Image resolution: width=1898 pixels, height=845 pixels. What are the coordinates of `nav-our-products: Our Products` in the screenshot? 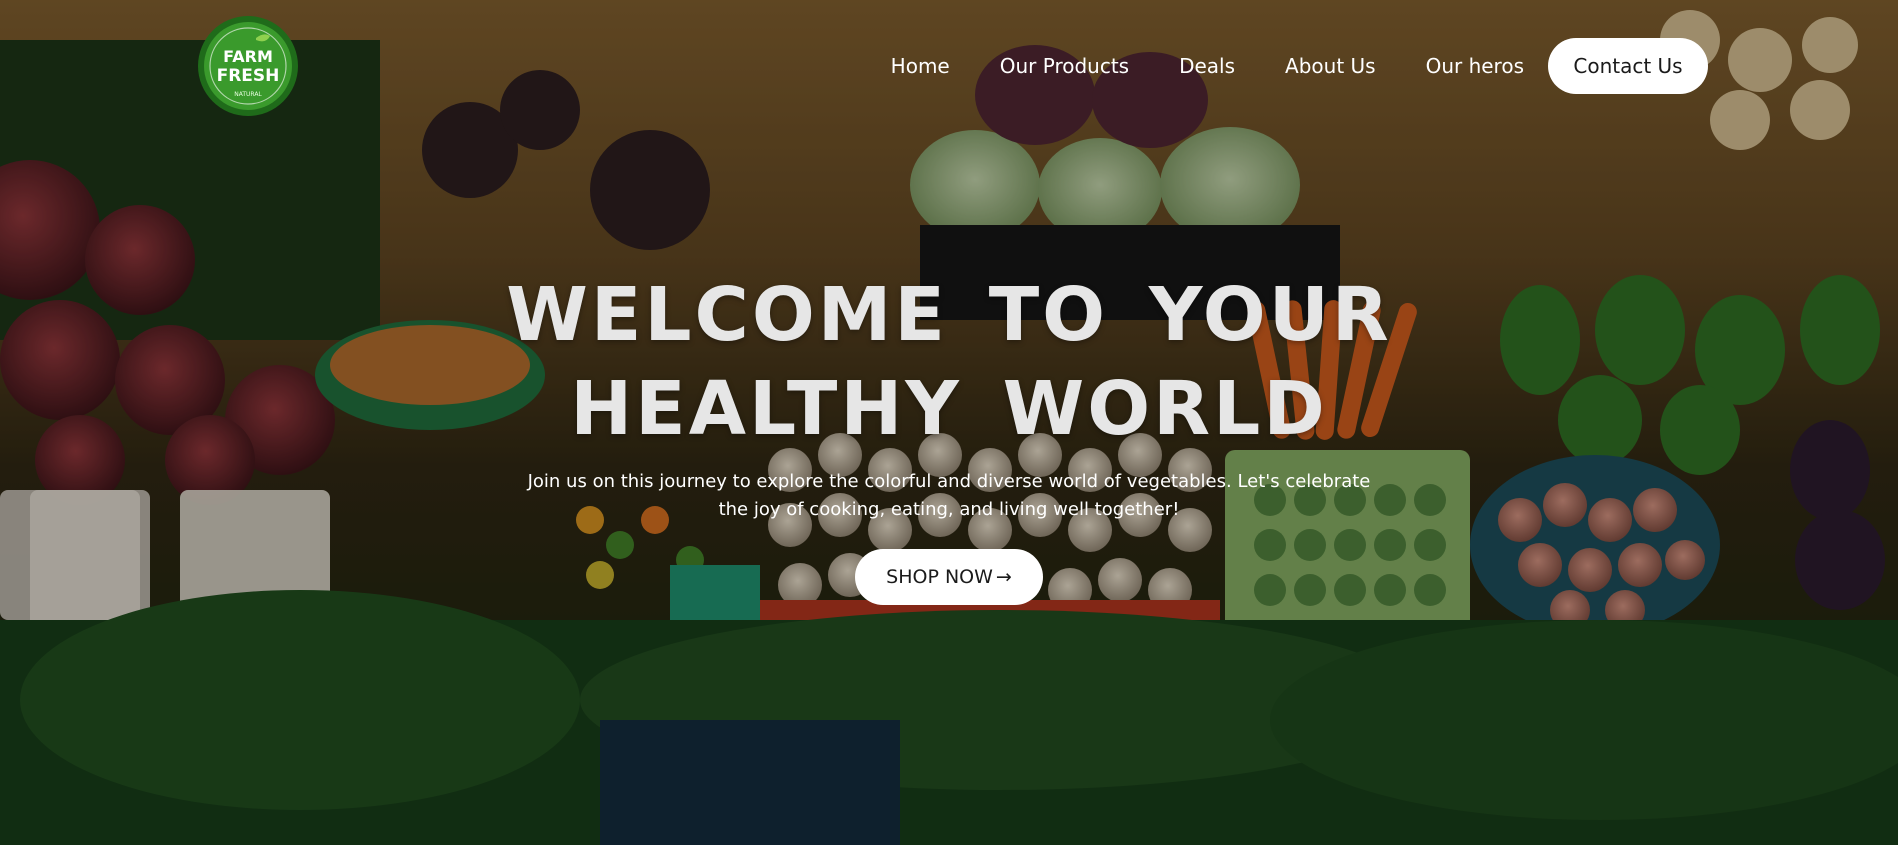 It's located at (1064, 66).